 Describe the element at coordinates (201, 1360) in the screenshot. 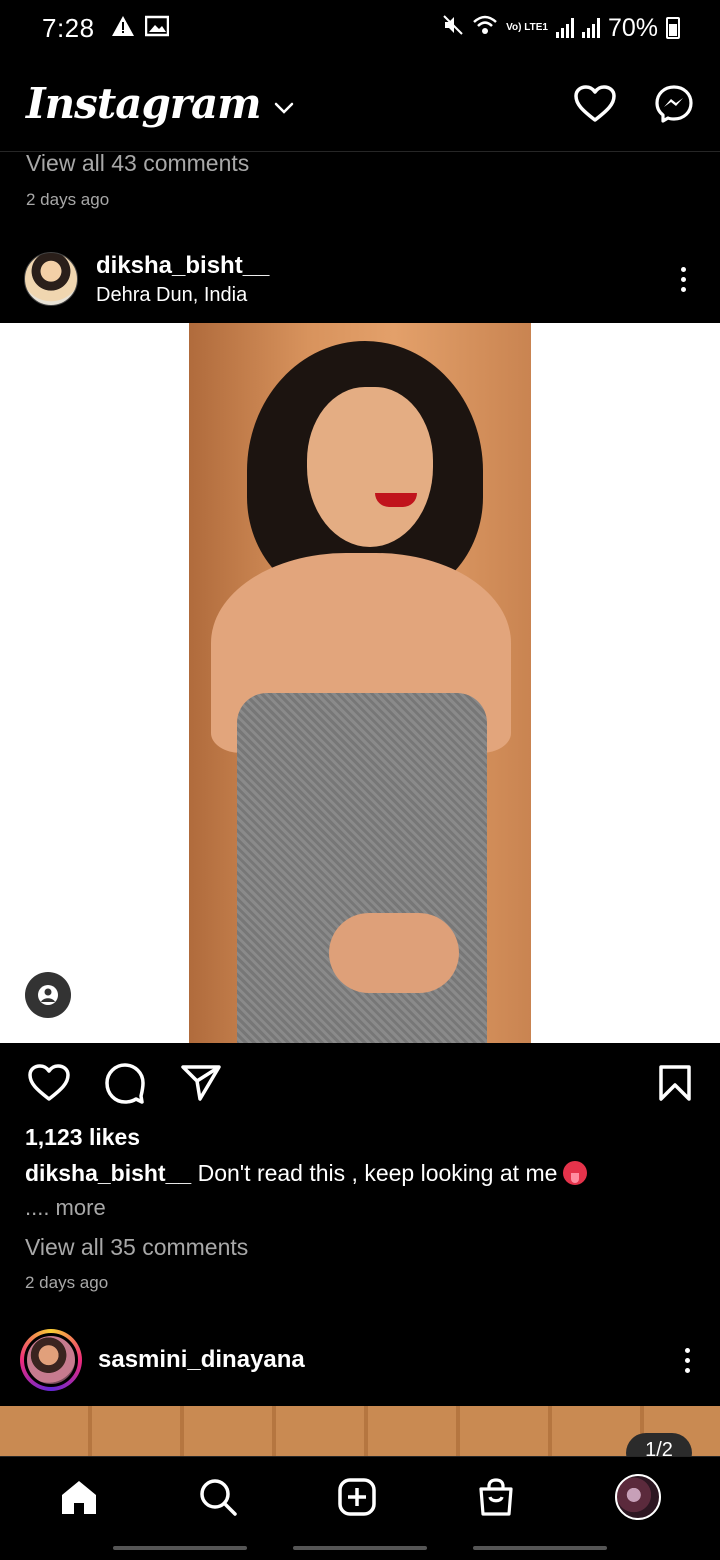

I see `next-post-username: sasmini_dinayana` at that location.